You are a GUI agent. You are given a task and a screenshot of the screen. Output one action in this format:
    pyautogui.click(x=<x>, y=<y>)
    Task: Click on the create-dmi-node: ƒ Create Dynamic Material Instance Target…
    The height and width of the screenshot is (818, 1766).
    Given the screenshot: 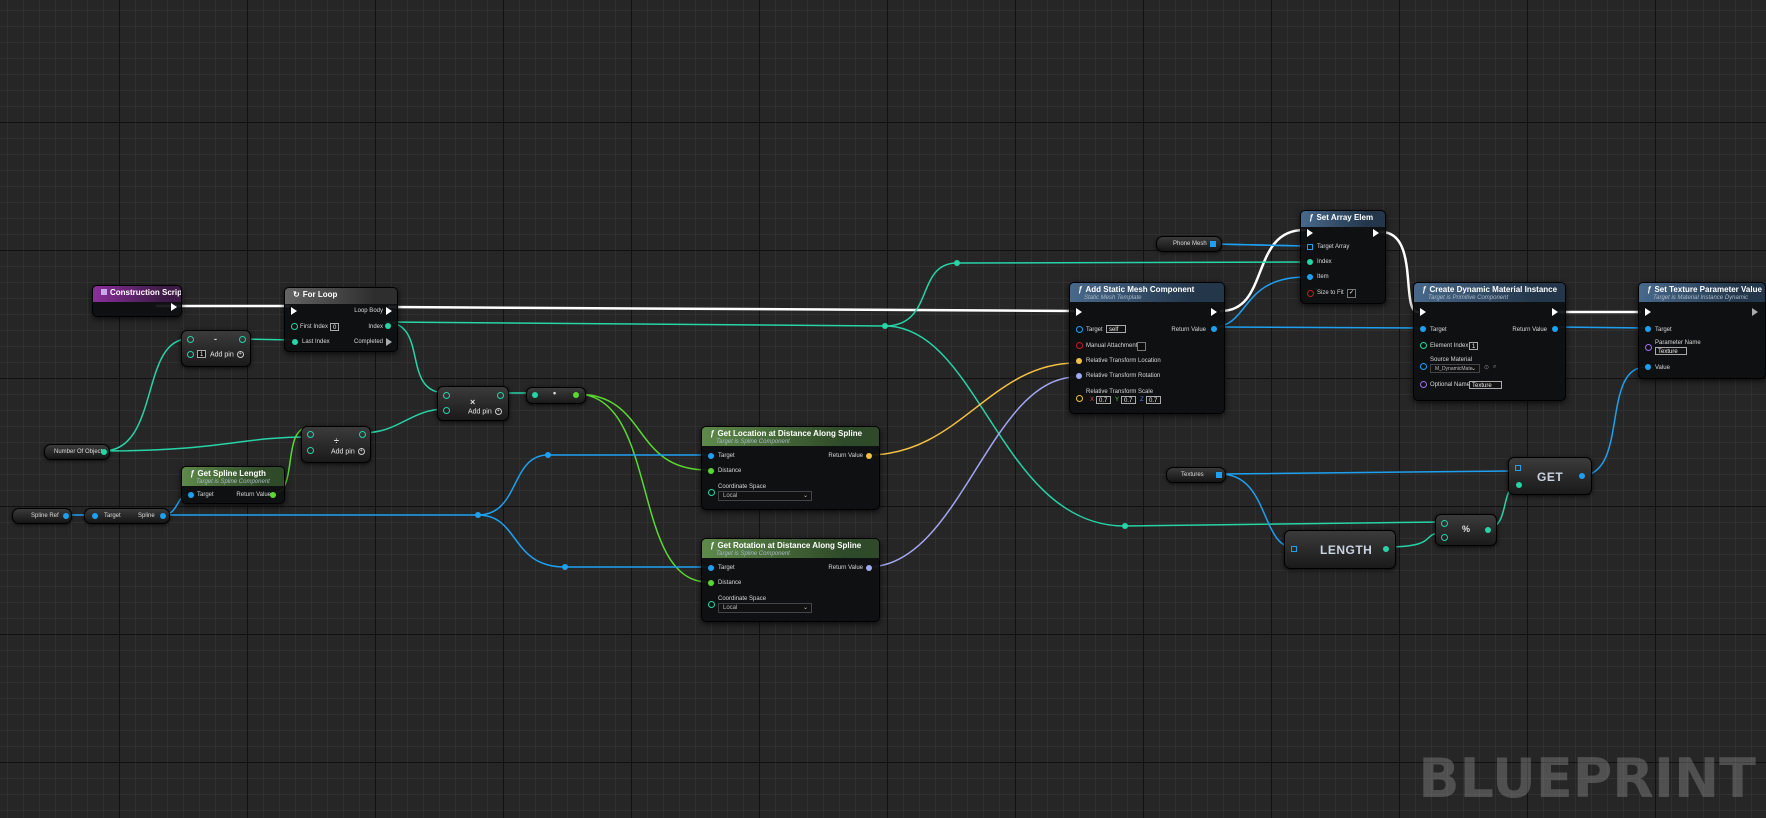 What is the action you would take?
    pyautogui.click(x=1489, y=341)
    